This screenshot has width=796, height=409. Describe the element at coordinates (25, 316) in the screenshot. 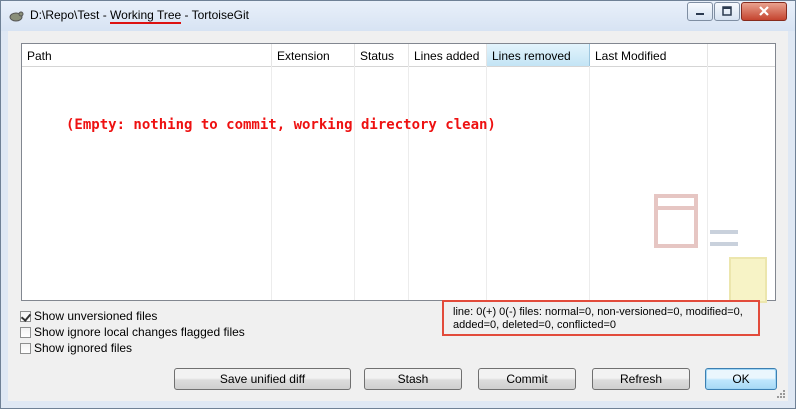

I see `checkbox-checked` at that location.